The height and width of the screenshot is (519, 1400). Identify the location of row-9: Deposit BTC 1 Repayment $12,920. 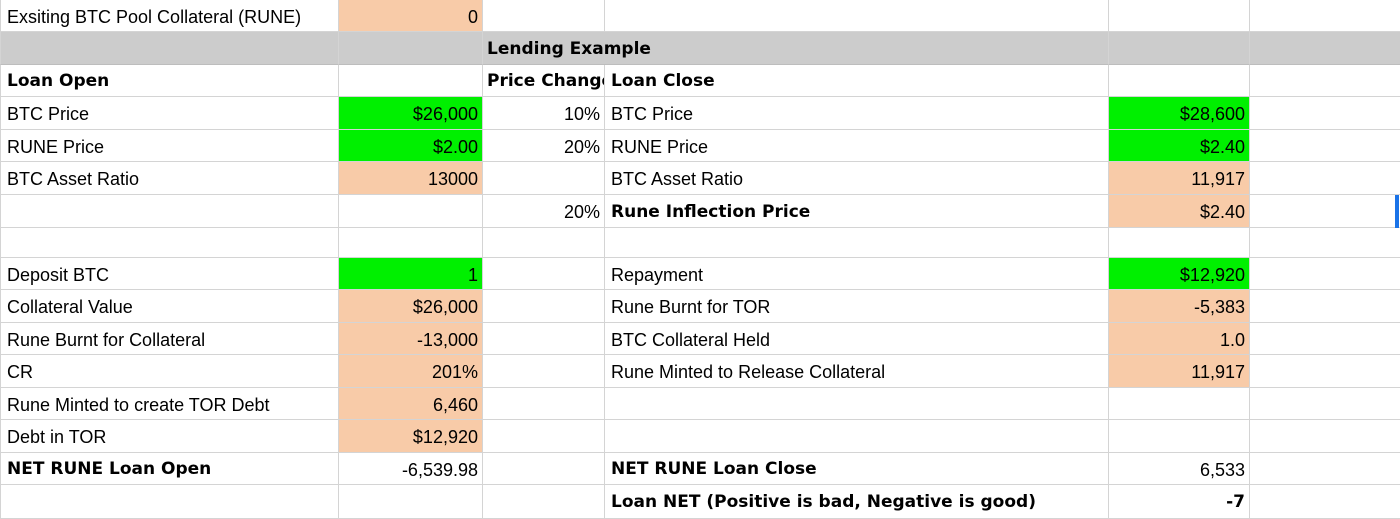
(700, 274).